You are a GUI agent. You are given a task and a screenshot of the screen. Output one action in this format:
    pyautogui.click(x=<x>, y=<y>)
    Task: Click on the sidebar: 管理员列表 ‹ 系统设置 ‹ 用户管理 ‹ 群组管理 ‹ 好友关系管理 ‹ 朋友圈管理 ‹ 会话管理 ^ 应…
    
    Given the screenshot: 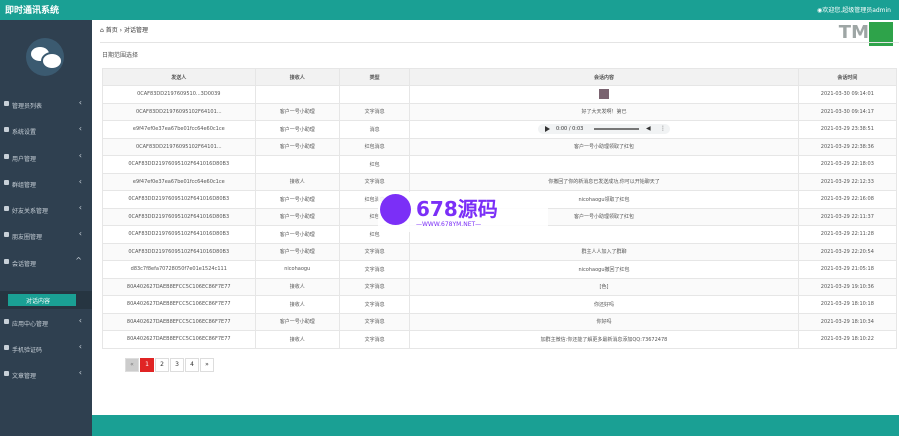 What is the action you would take?
    pyautogui.click(x=46, y=228)
    